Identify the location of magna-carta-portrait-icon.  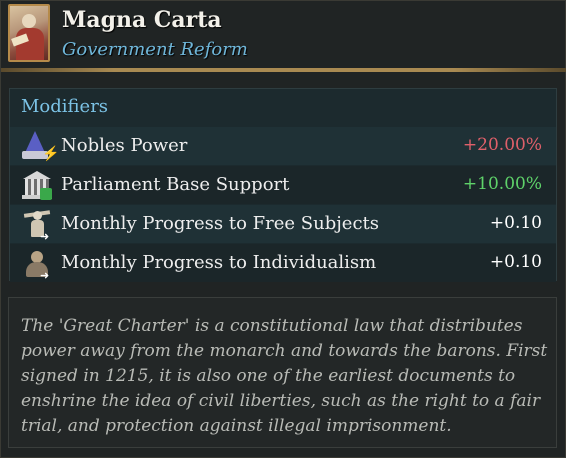
(29, 33).